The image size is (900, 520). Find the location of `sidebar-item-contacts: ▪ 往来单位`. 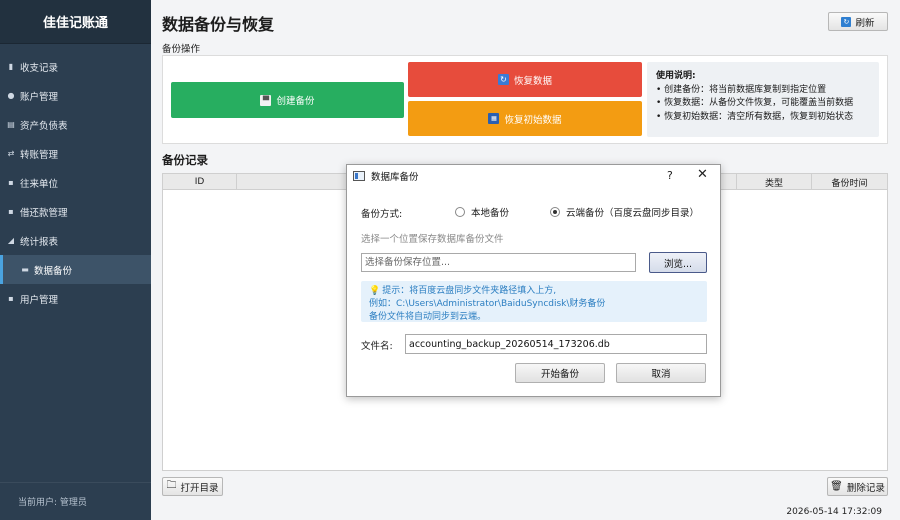

sidebar-item-contacts: ▪ 往来单位 is located at coordinates (75, 182).